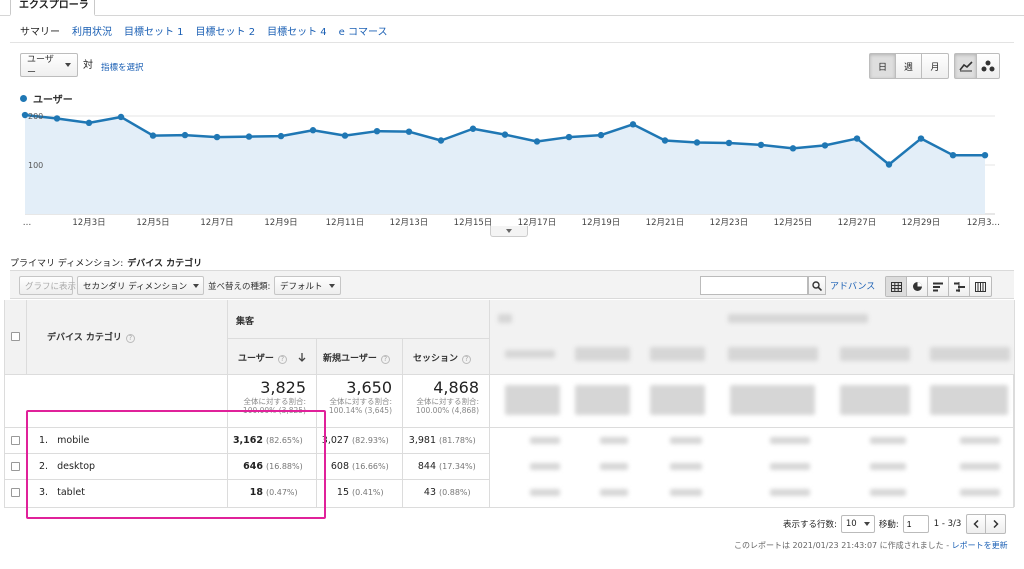  I want to click on search-icon, so click(817, 285).